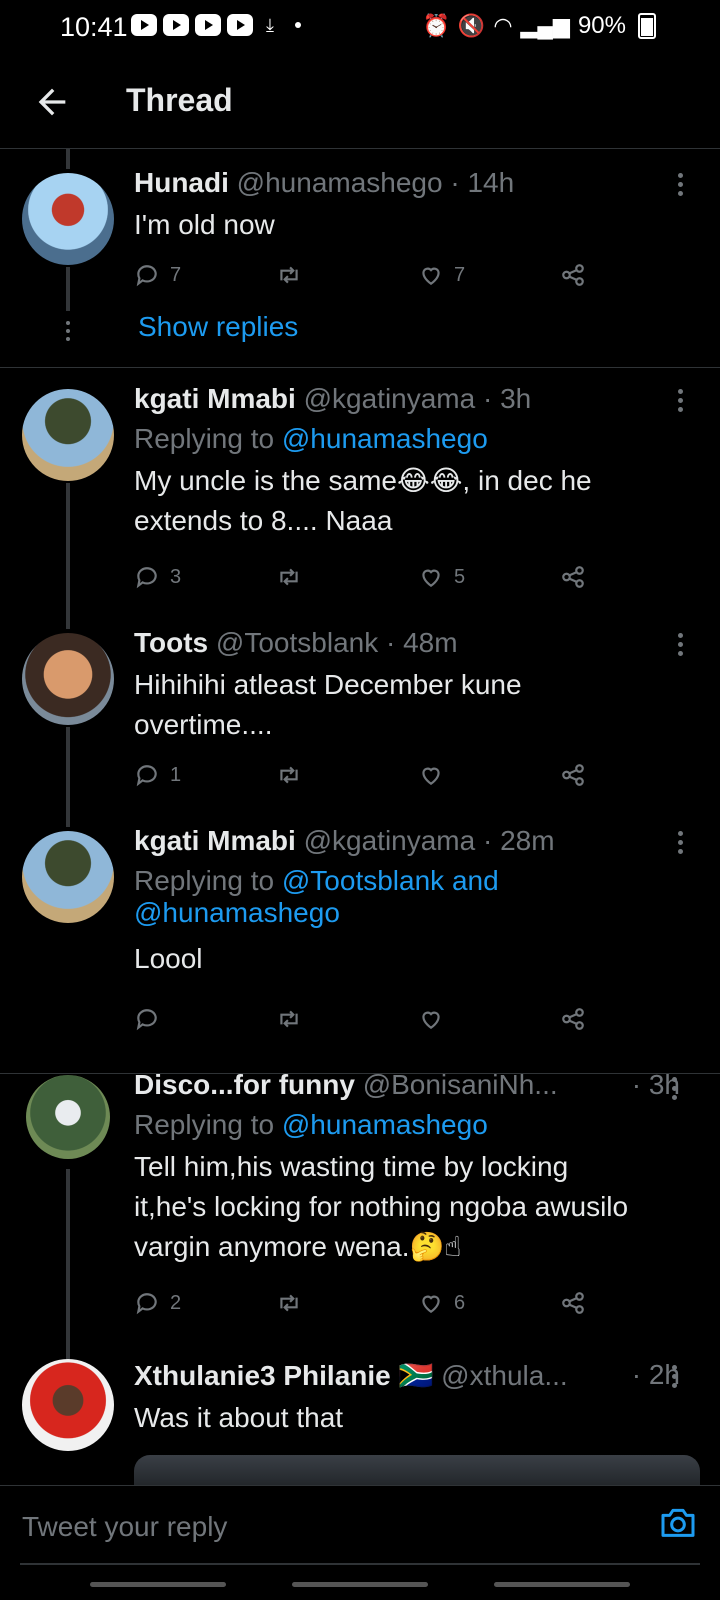 This screenshot has height=1600, width=720. I want to click on like-count: 7, so click(460, 274).